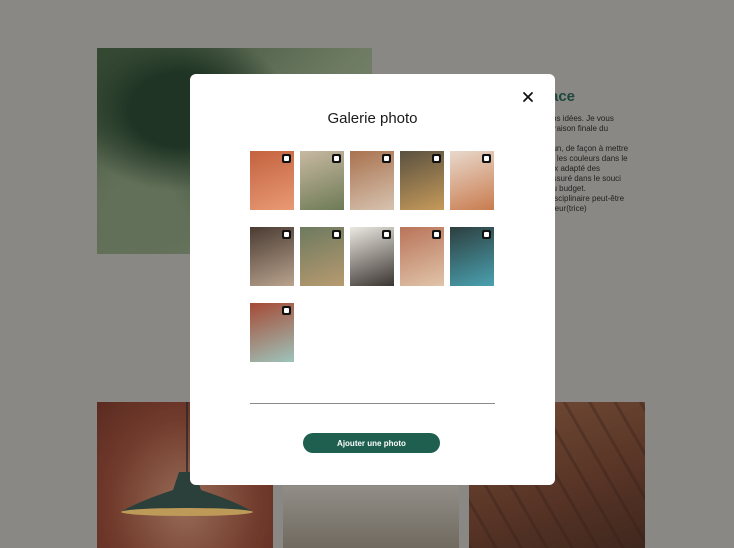 The height and width of the screenshot is (548, 734). What do you see at coordinates (322, 180) in the screenshot?
I see `gallery-photo-living-plants` at bounding box center [322, 180].